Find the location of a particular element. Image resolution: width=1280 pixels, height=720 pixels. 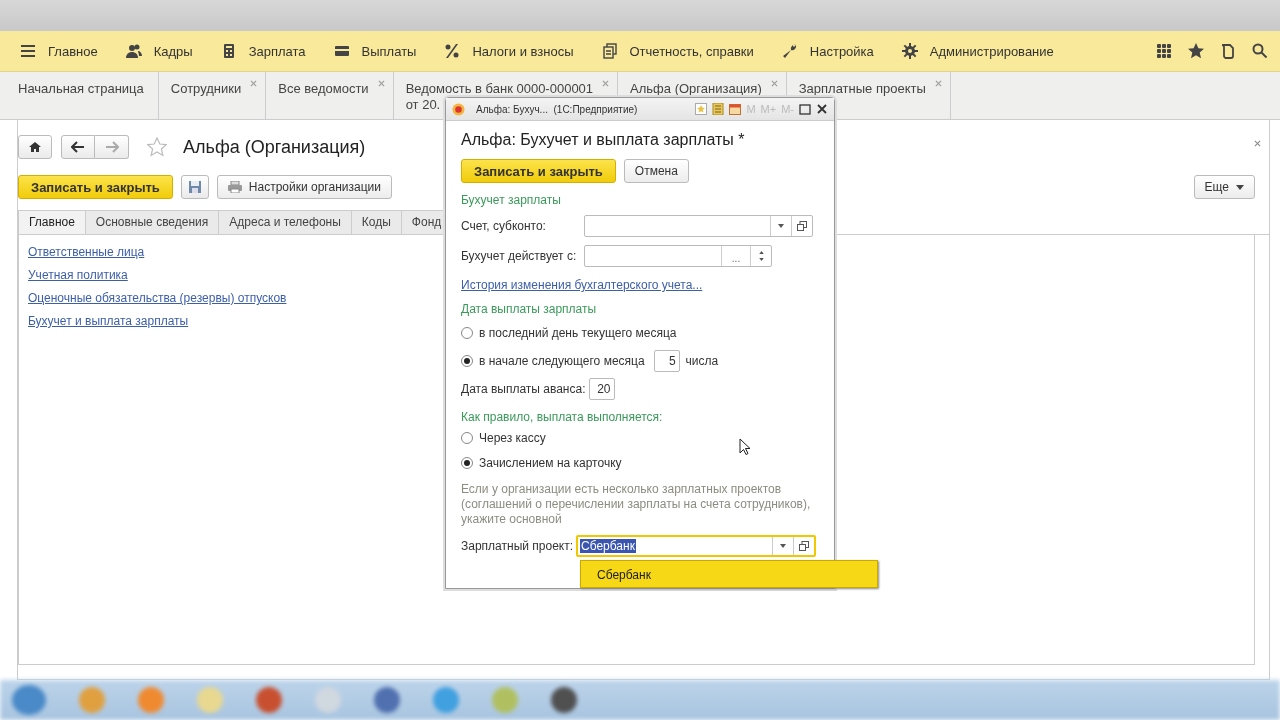

star-icon is located at coordinates (1196, 51).